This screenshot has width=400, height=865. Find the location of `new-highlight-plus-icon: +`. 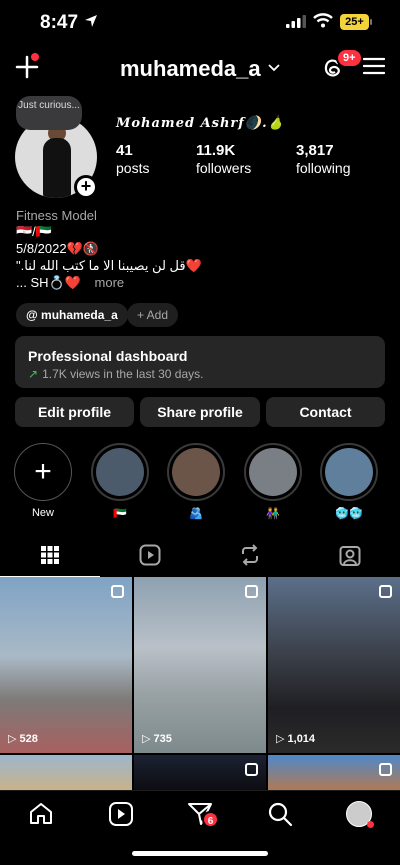

new-highlight-plus-icon: + is located at coordinates (43, 472).